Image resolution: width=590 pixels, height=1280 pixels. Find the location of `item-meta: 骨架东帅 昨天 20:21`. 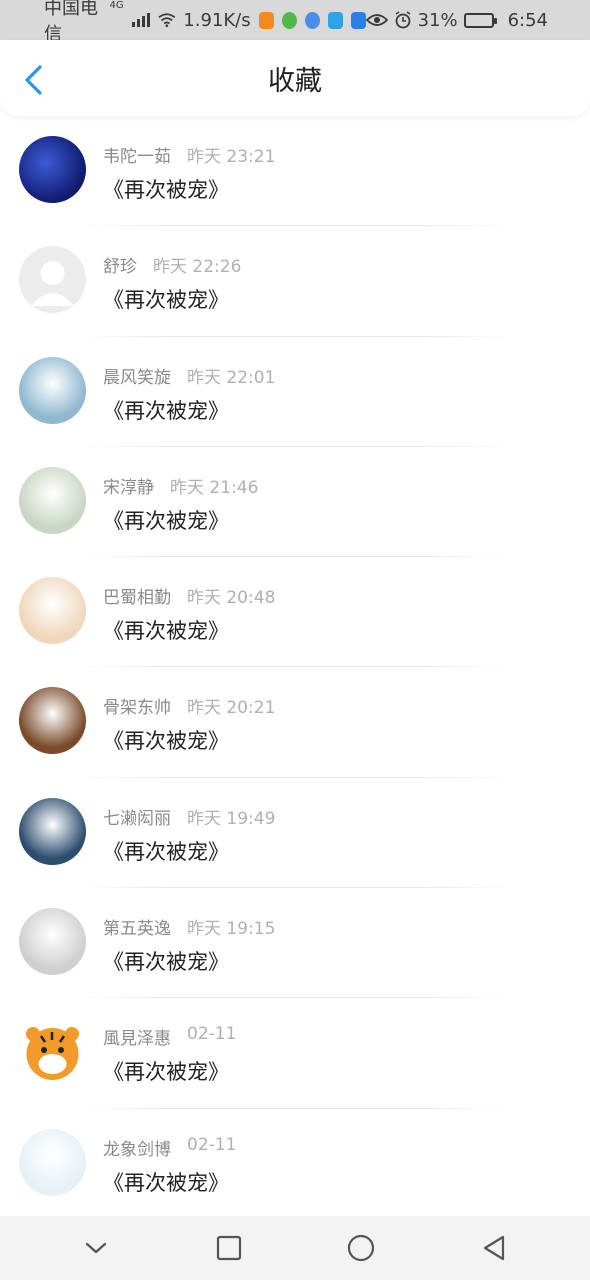

item-meta: 骨架东帅 昨天 20:21 is located at coordinates (189, 705).